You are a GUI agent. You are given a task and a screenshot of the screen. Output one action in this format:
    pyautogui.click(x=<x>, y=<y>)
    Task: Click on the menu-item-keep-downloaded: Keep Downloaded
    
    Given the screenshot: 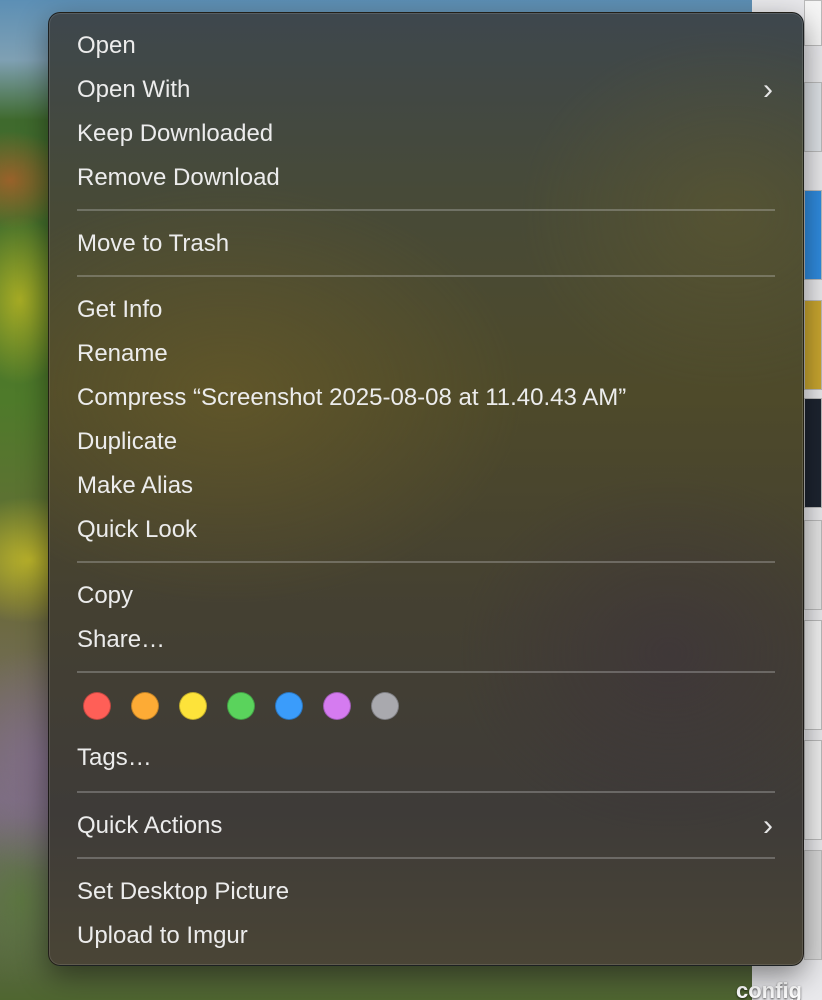 What is the action you would take?
    pyautogui.click(x=430, y=134)
    